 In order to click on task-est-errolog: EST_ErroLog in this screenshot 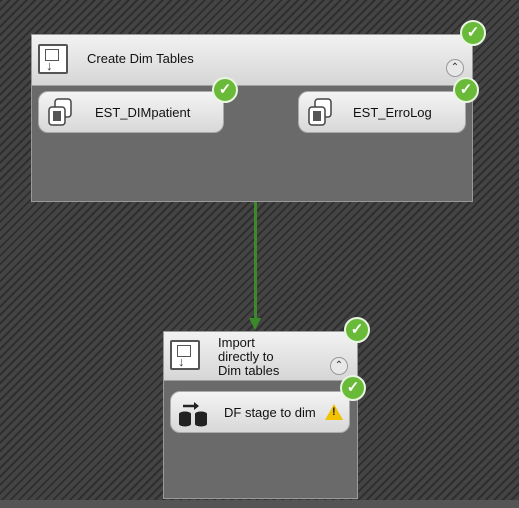, I will do `click(382, 112)`.